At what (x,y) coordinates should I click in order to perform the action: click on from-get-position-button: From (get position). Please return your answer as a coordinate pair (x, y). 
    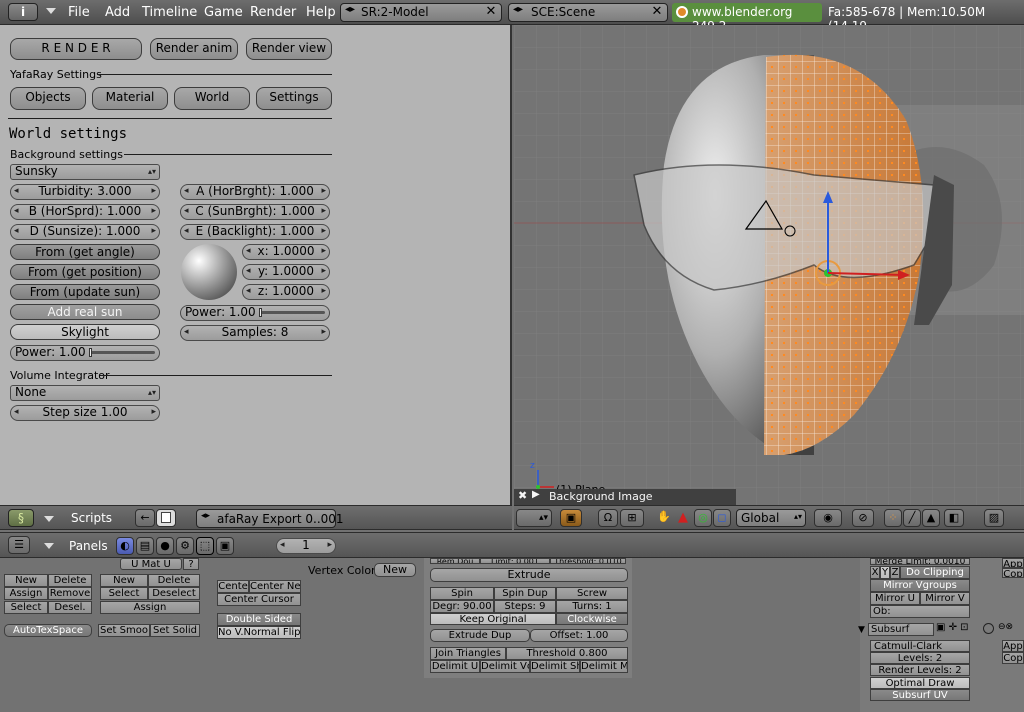
    Looking at the image, I should click on (85, 272).